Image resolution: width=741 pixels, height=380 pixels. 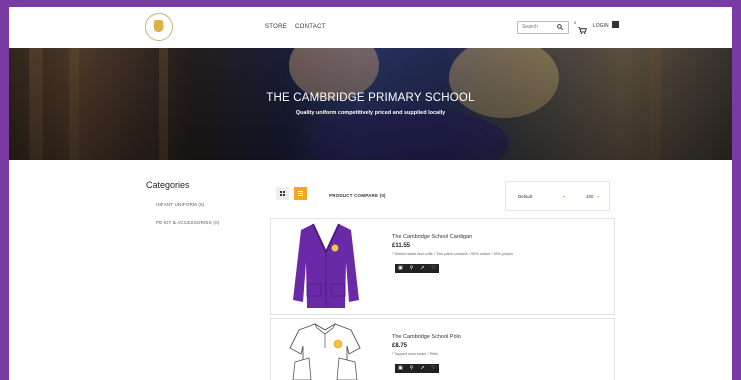 I want to click on sort-controls: Default ▾ 100 ▾, so click(x=557, y=196).